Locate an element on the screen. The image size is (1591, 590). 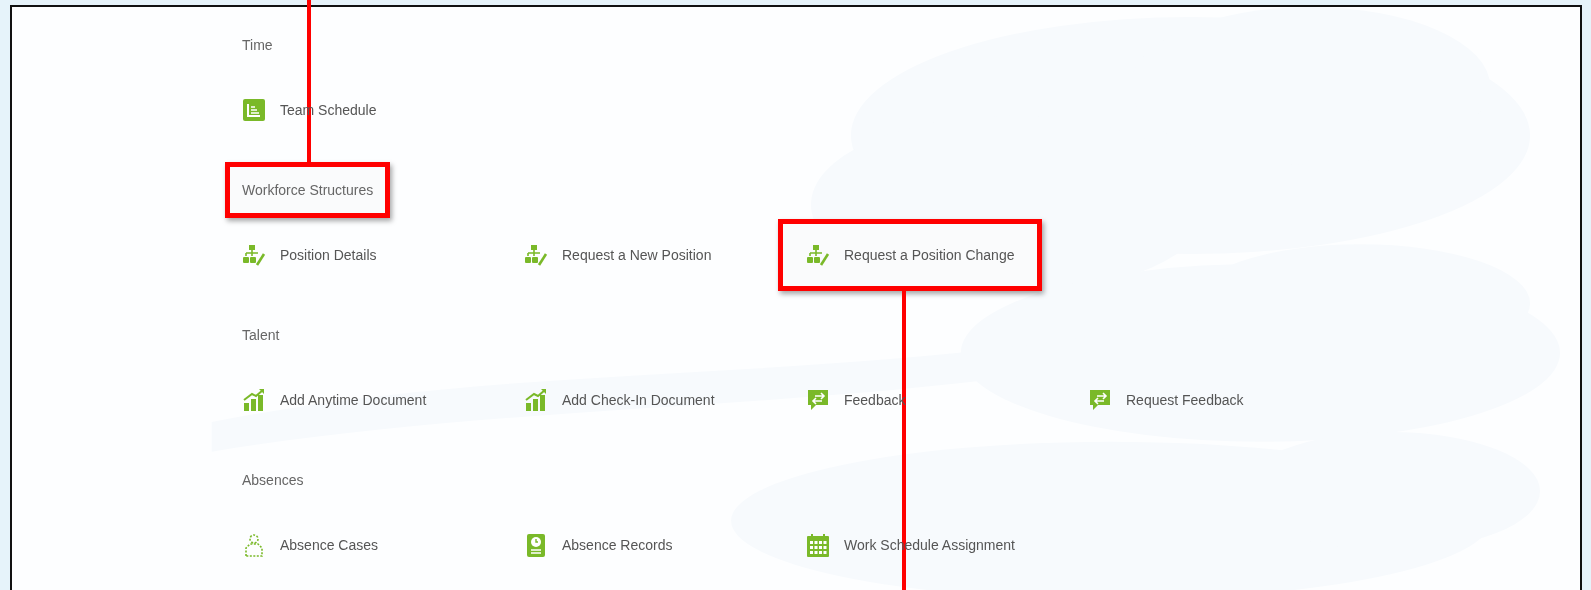
section-heading: Talent is located at coordinates (261, 335).